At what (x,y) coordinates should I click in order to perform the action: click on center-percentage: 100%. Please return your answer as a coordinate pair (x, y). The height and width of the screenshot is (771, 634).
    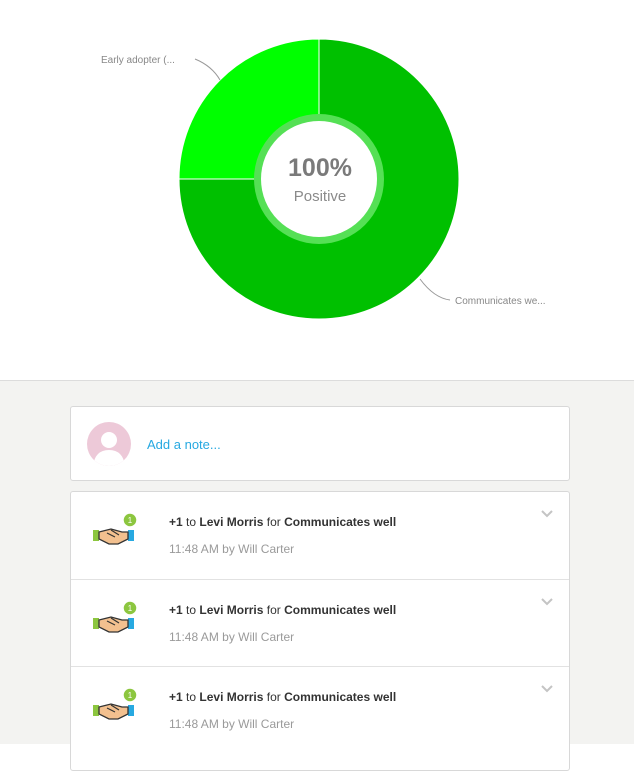
    Looking at the image, I should click on (320, 168).